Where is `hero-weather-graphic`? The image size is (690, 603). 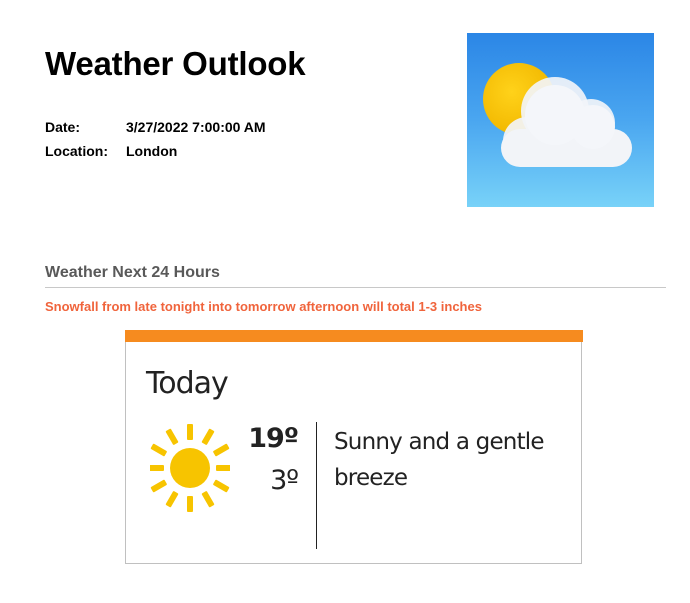
hero-weather-graphic is located at coordinates (557, 115).